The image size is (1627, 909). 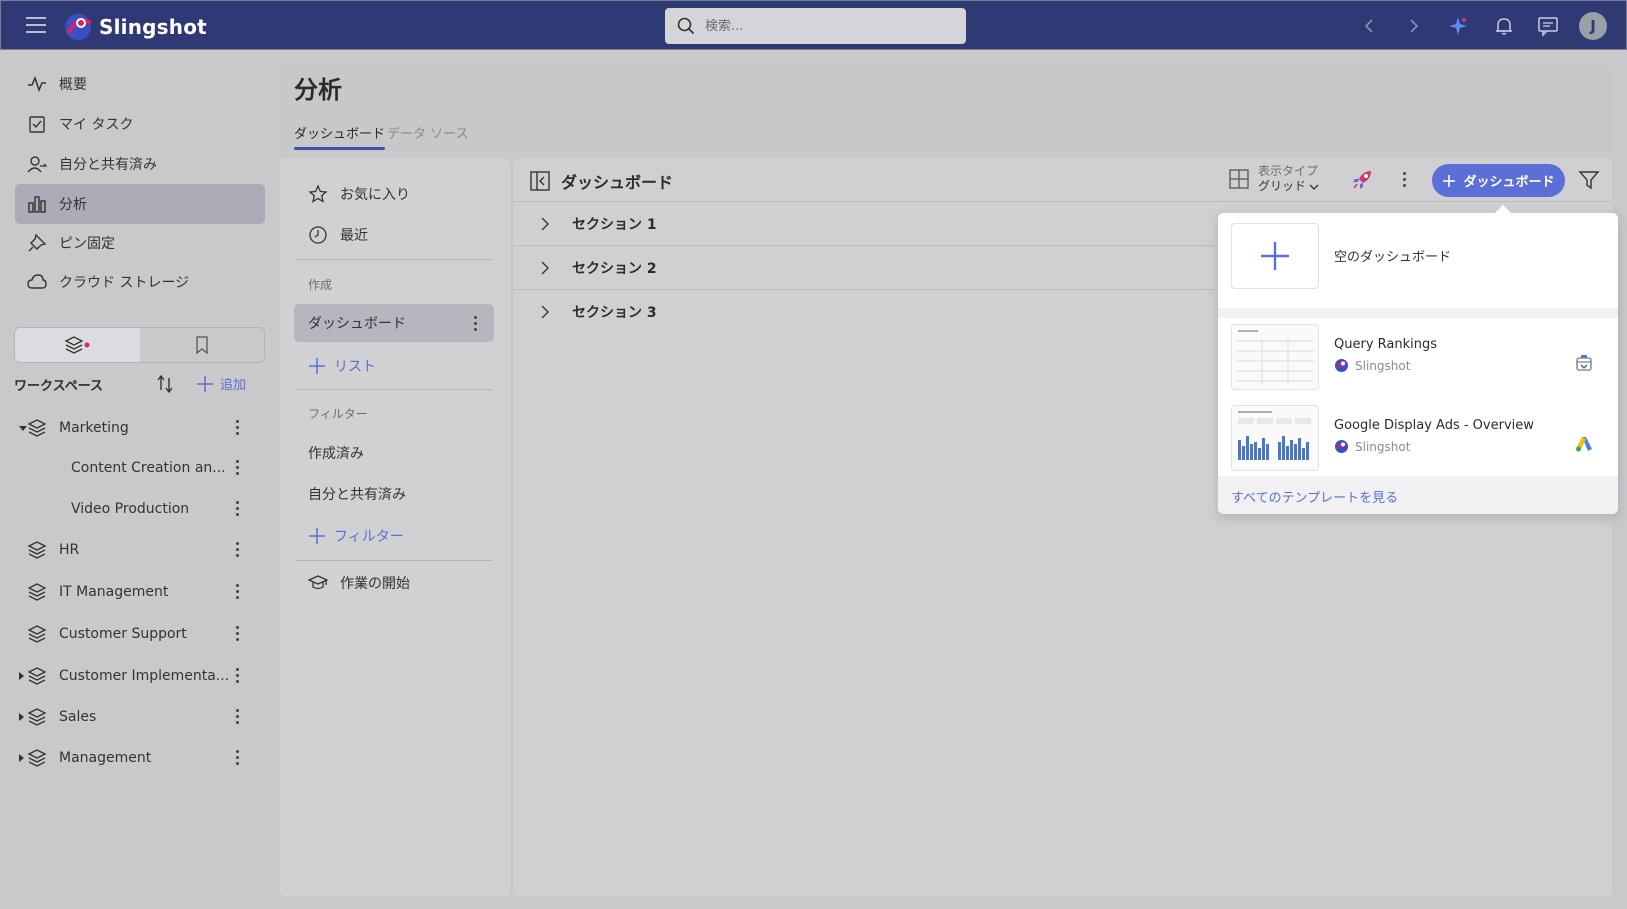 What do you see at coordinates (1509, 182) in the screenshot?
I see `new-dashboard-label: ダッシュボード` at bounding box center [1509, 182].